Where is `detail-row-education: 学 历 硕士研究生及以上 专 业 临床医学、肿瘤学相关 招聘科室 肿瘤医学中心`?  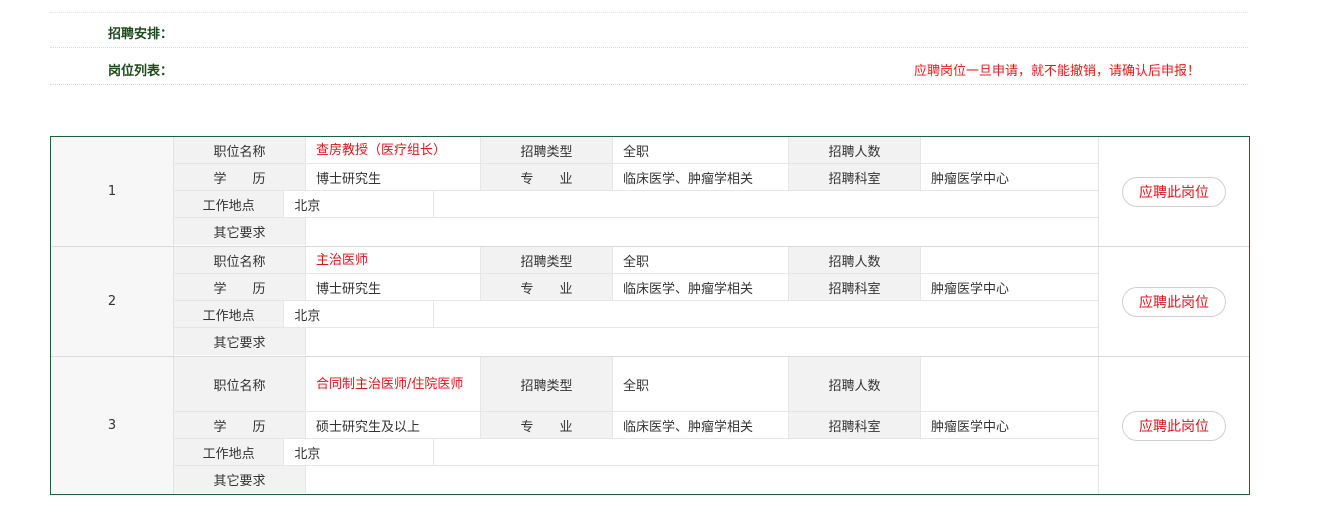
detail-row-education: 学 历 硕士研究生及以上 专 业 临床医学、肿瘤学相关 招聘科室 肿瘤医学中心 is located at coordinates (636, 425).